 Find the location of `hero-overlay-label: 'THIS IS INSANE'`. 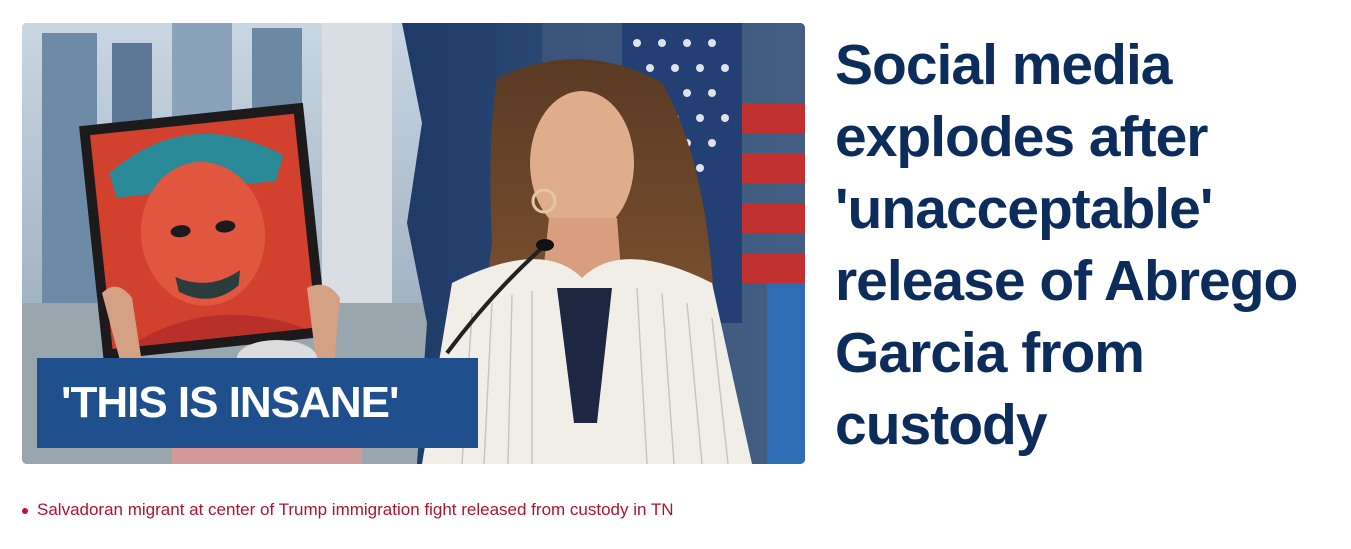

hero-overlay-label: 'THIS IS INSANE' is located at coordinates (257, 403).